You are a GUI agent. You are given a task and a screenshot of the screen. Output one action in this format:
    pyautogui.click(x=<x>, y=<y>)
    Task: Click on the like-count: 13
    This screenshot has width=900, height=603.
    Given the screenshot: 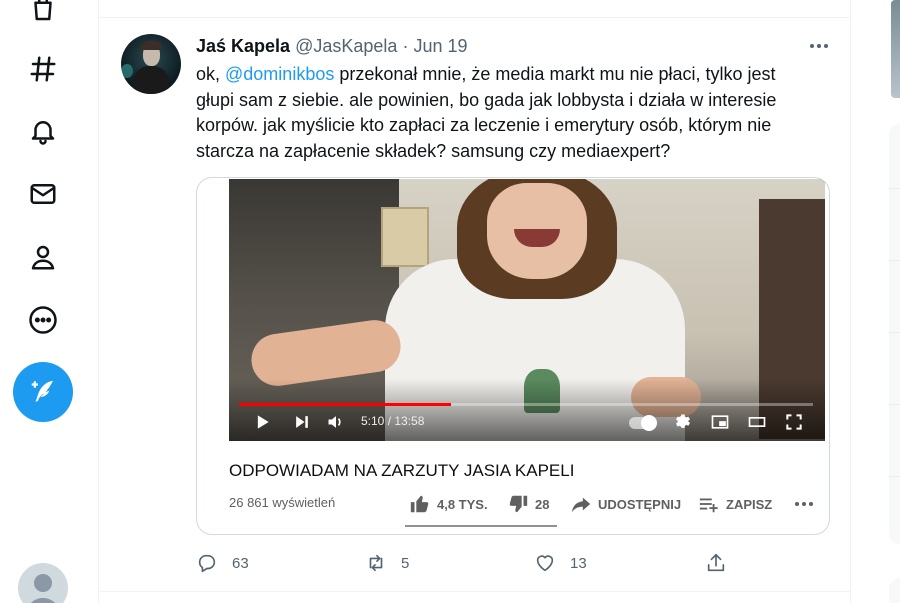 What is the action you would take?
    pyautogui.click(x=578, y=563)
    